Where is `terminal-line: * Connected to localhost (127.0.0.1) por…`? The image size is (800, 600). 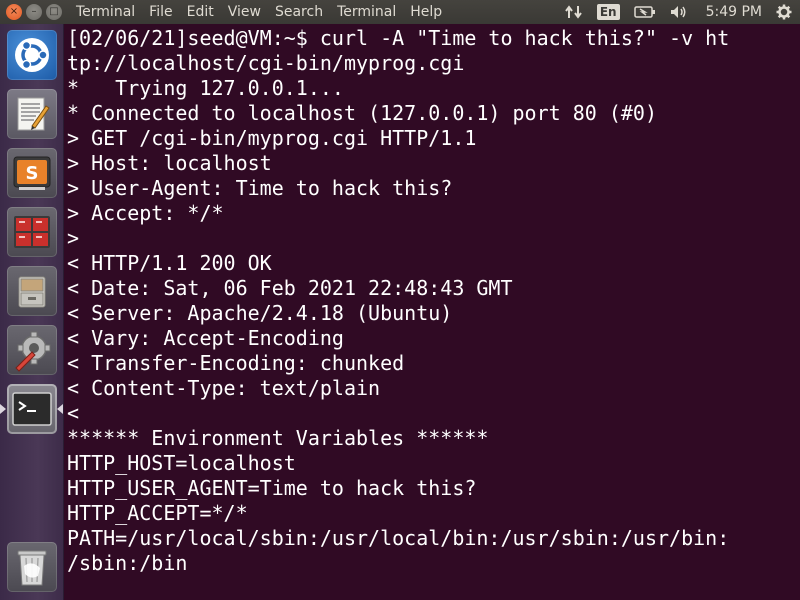 terminal-line: * Connected to localhost (127.0.0.1) por… is located at coordinates (362, 113).